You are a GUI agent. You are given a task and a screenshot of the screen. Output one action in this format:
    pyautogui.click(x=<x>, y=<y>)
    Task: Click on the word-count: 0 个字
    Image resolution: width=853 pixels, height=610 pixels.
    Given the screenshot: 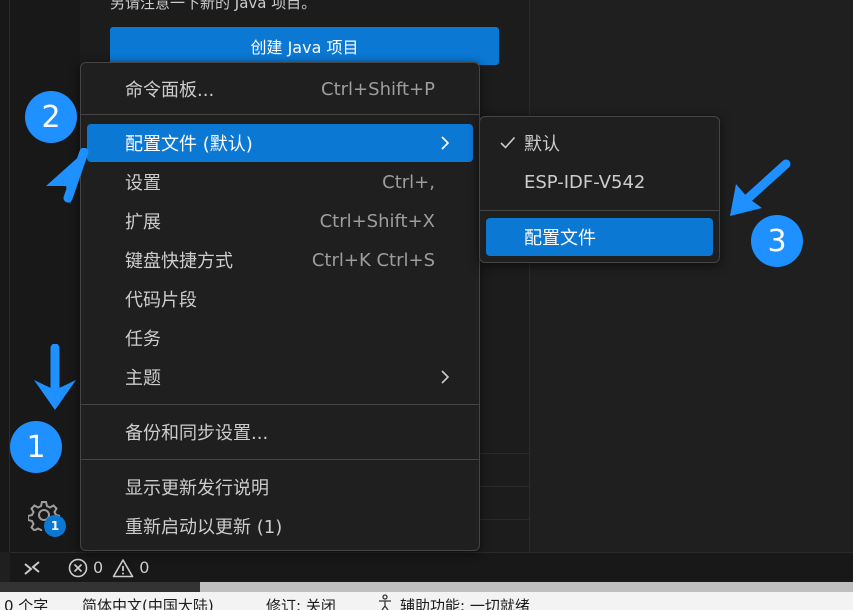 What is the action you would take?
    pyautogui.click(x=26, y=602)
    